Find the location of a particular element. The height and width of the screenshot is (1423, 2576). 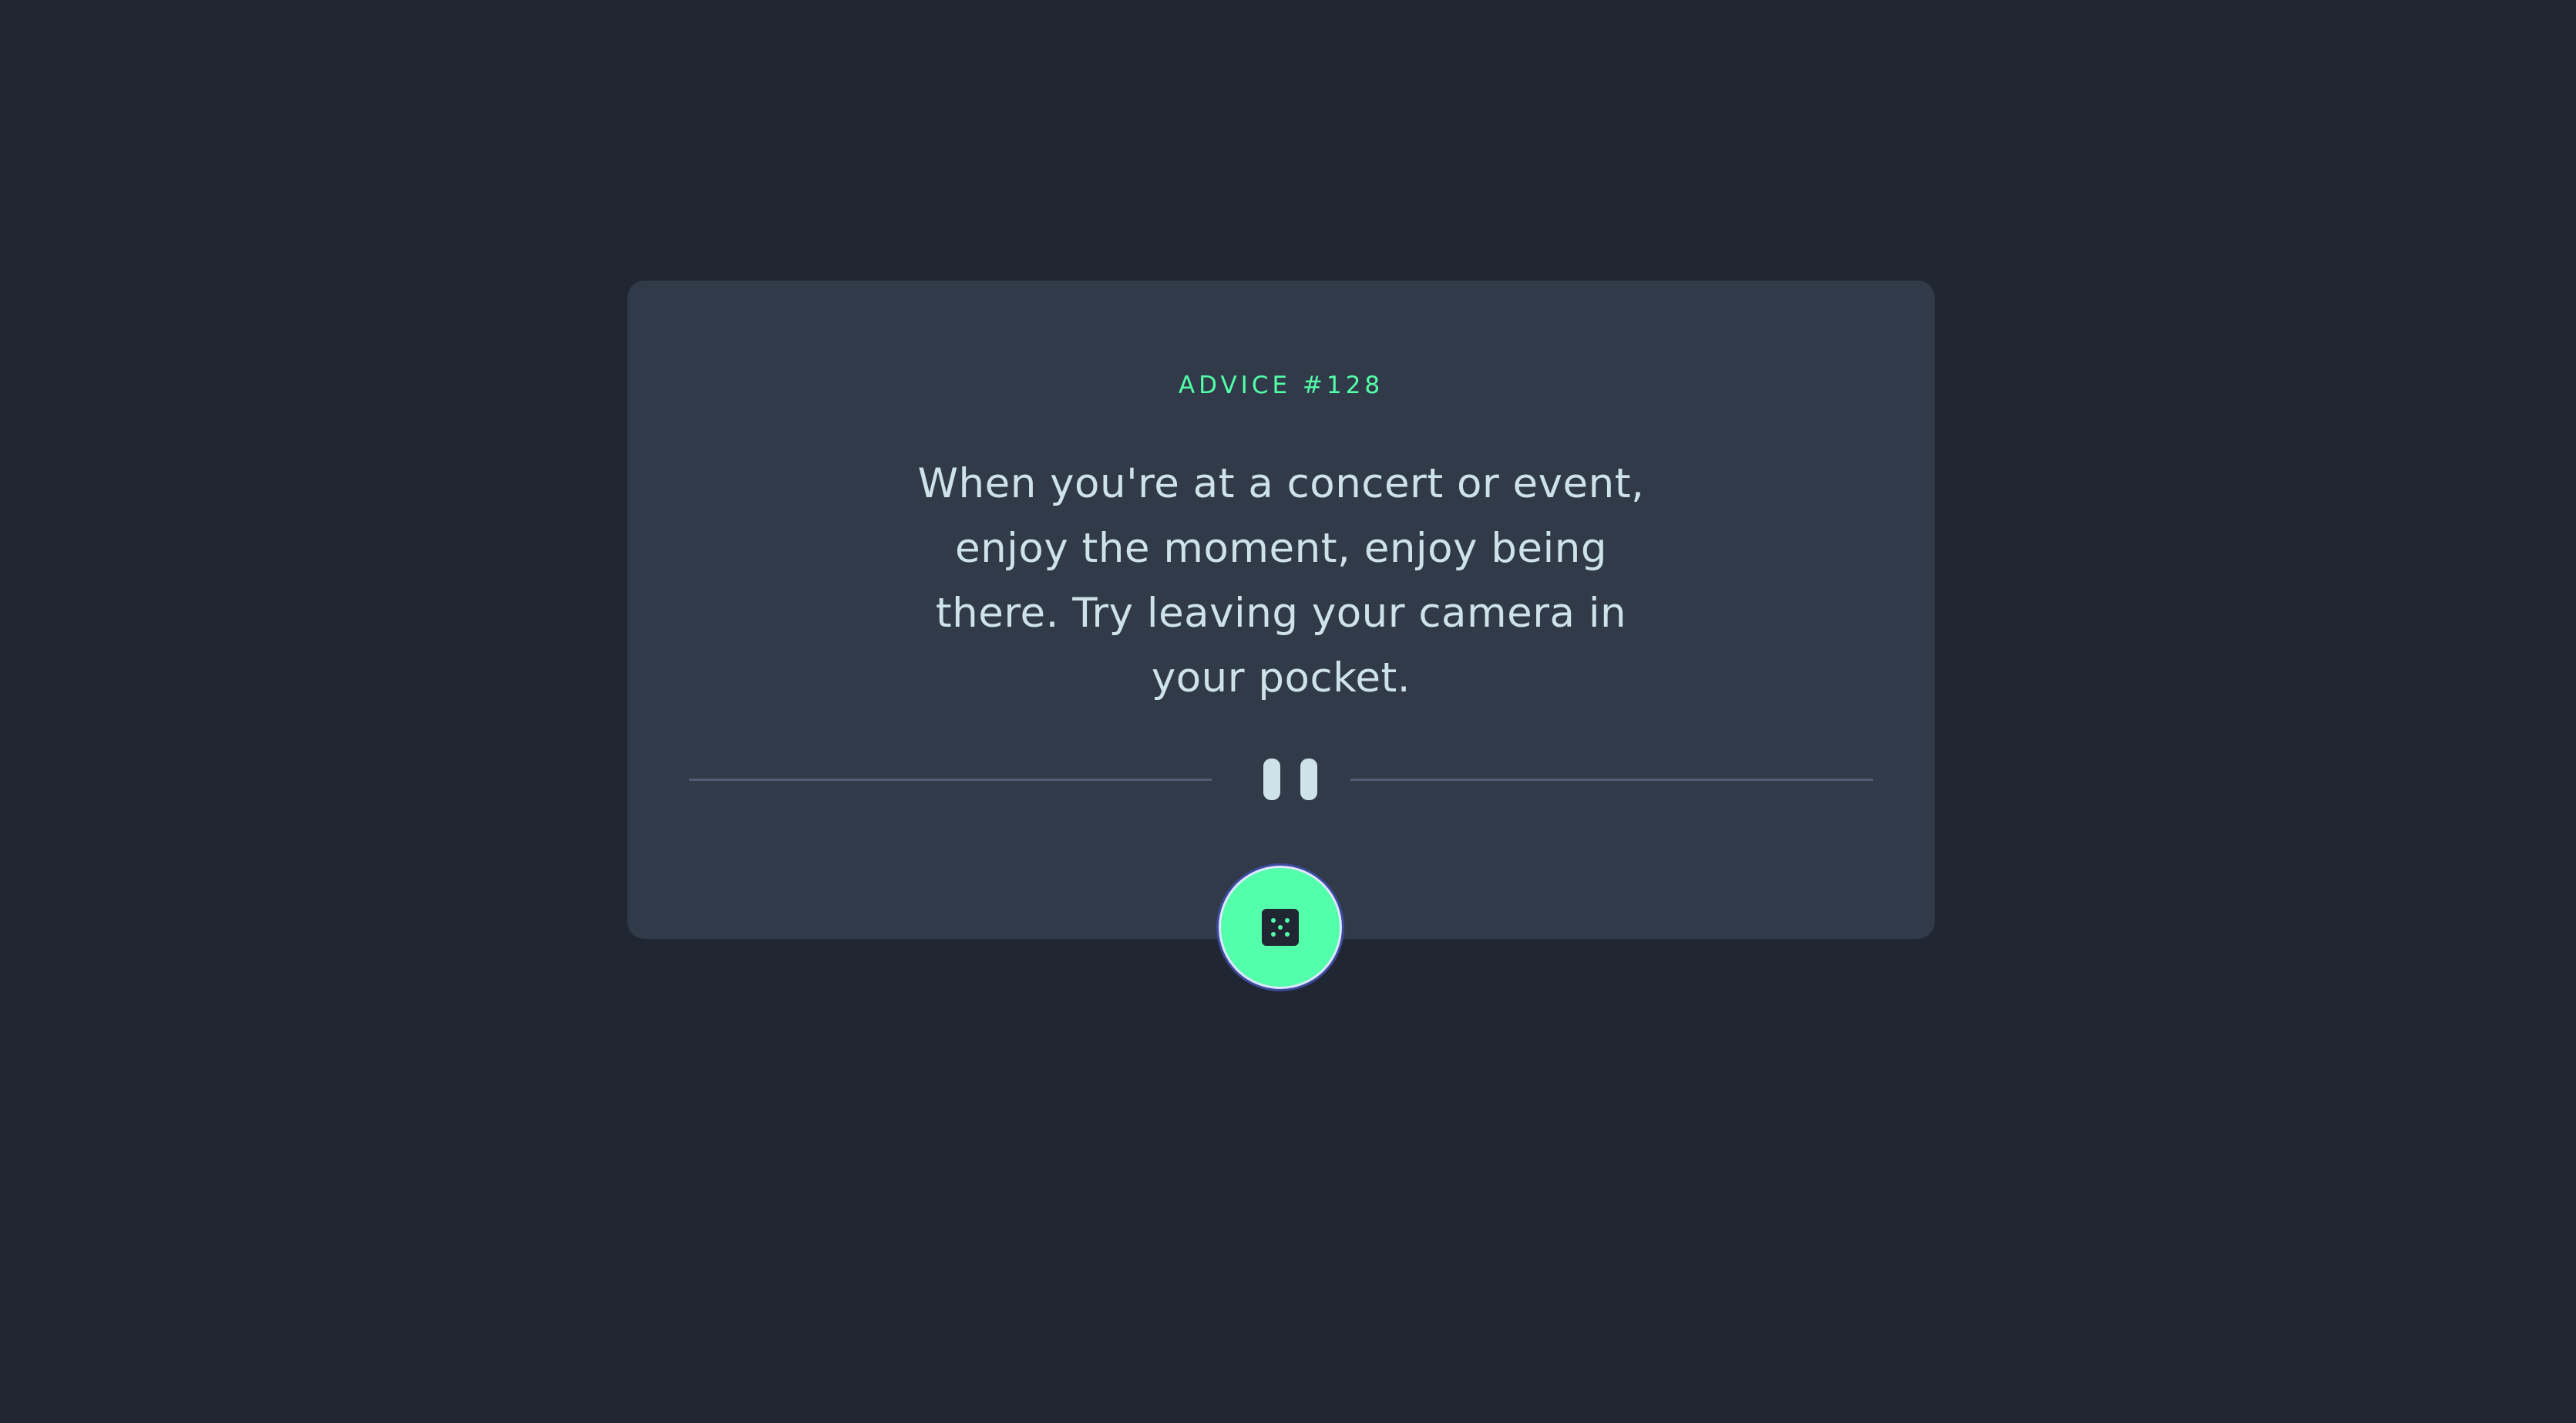

pattern-divider is located at coordinates (1281, 779).